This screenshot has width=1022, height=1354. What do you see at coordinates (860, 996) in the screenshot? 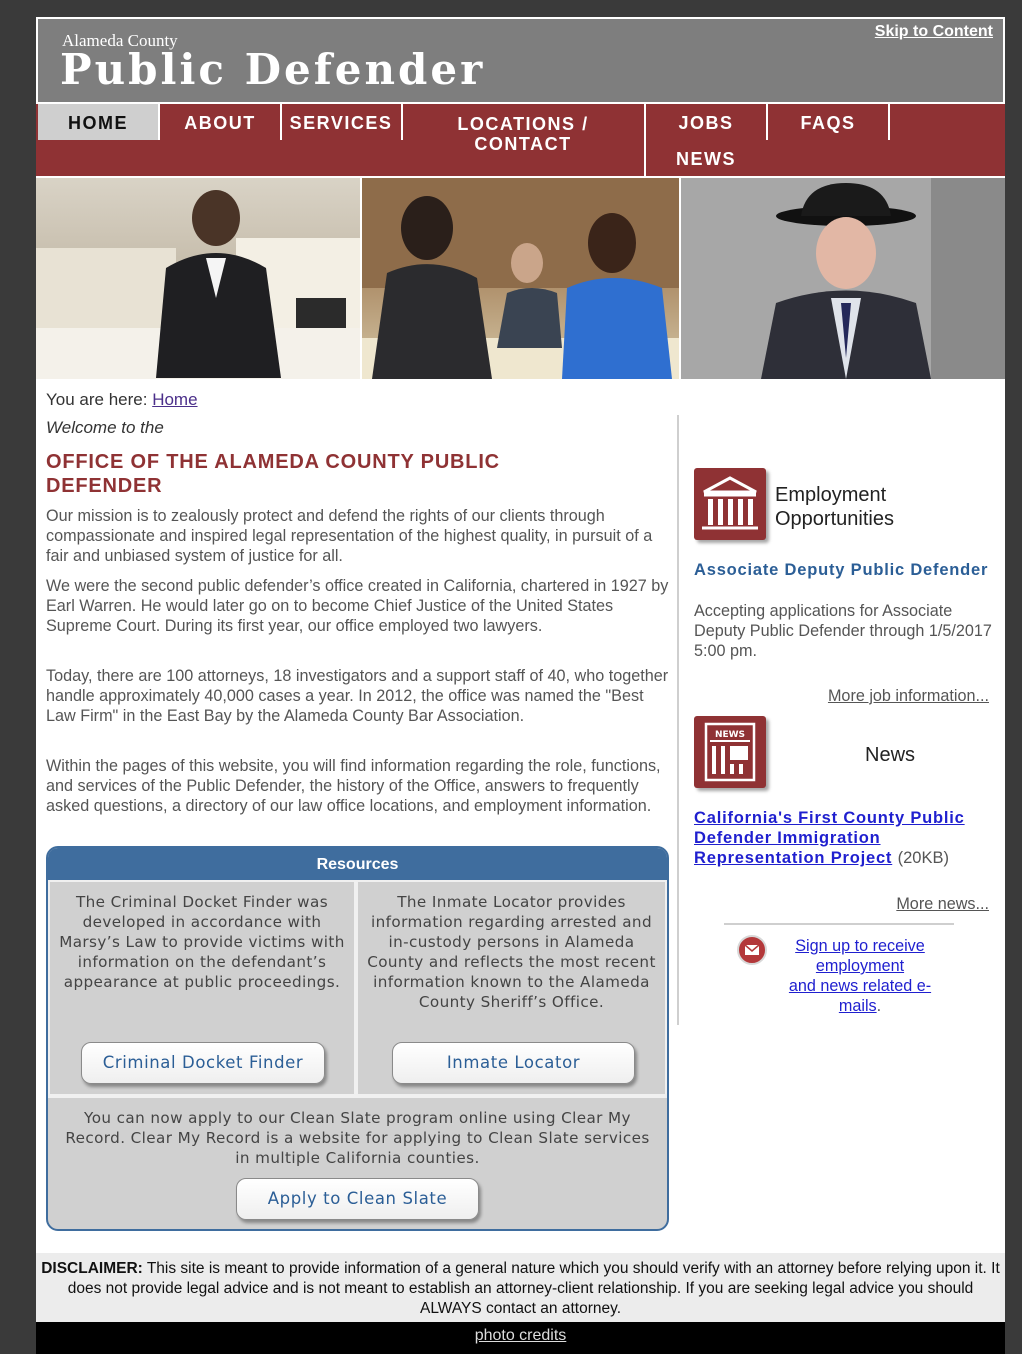
I see `signup-link-line2: and news related e-mails` at bounding box center [860, 996].